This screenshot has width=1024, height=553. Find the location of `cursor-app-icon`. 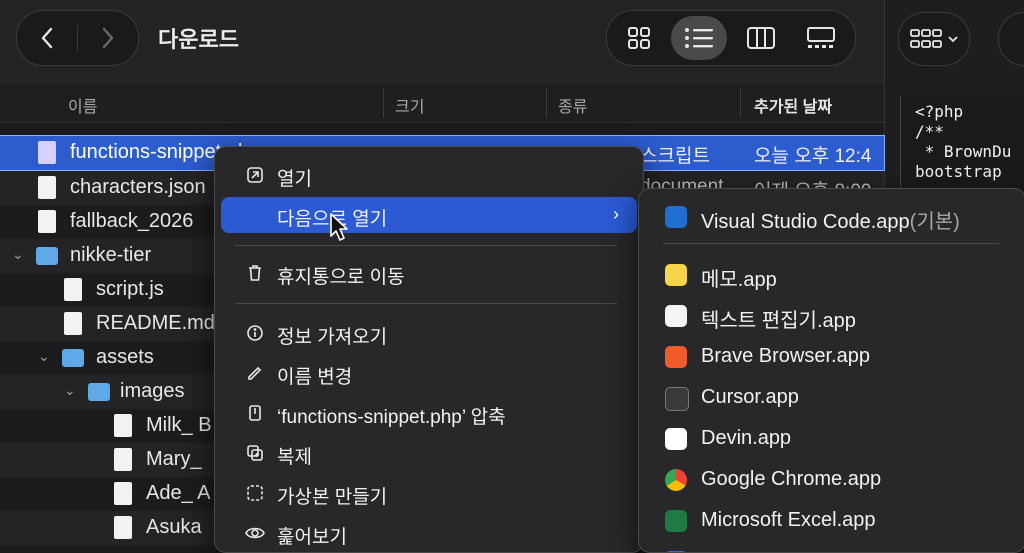

cursor-app-icon is located at coordinates (677, 399).